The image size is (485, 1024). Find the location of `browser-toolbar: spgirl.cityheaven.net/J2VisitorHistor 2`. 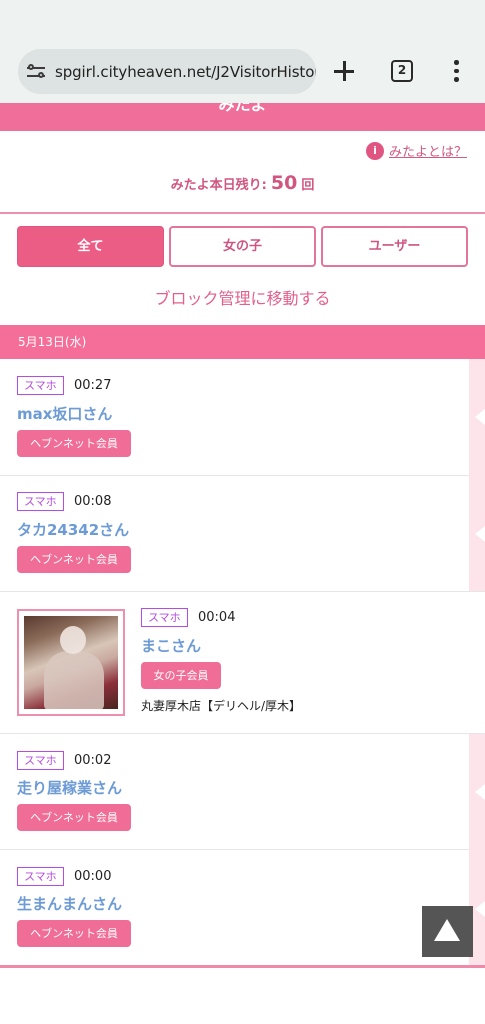

browser-toolbar: spgirl.cityheaven.net/J2VisitorHistor 2 is located at coordinates (242, 51).